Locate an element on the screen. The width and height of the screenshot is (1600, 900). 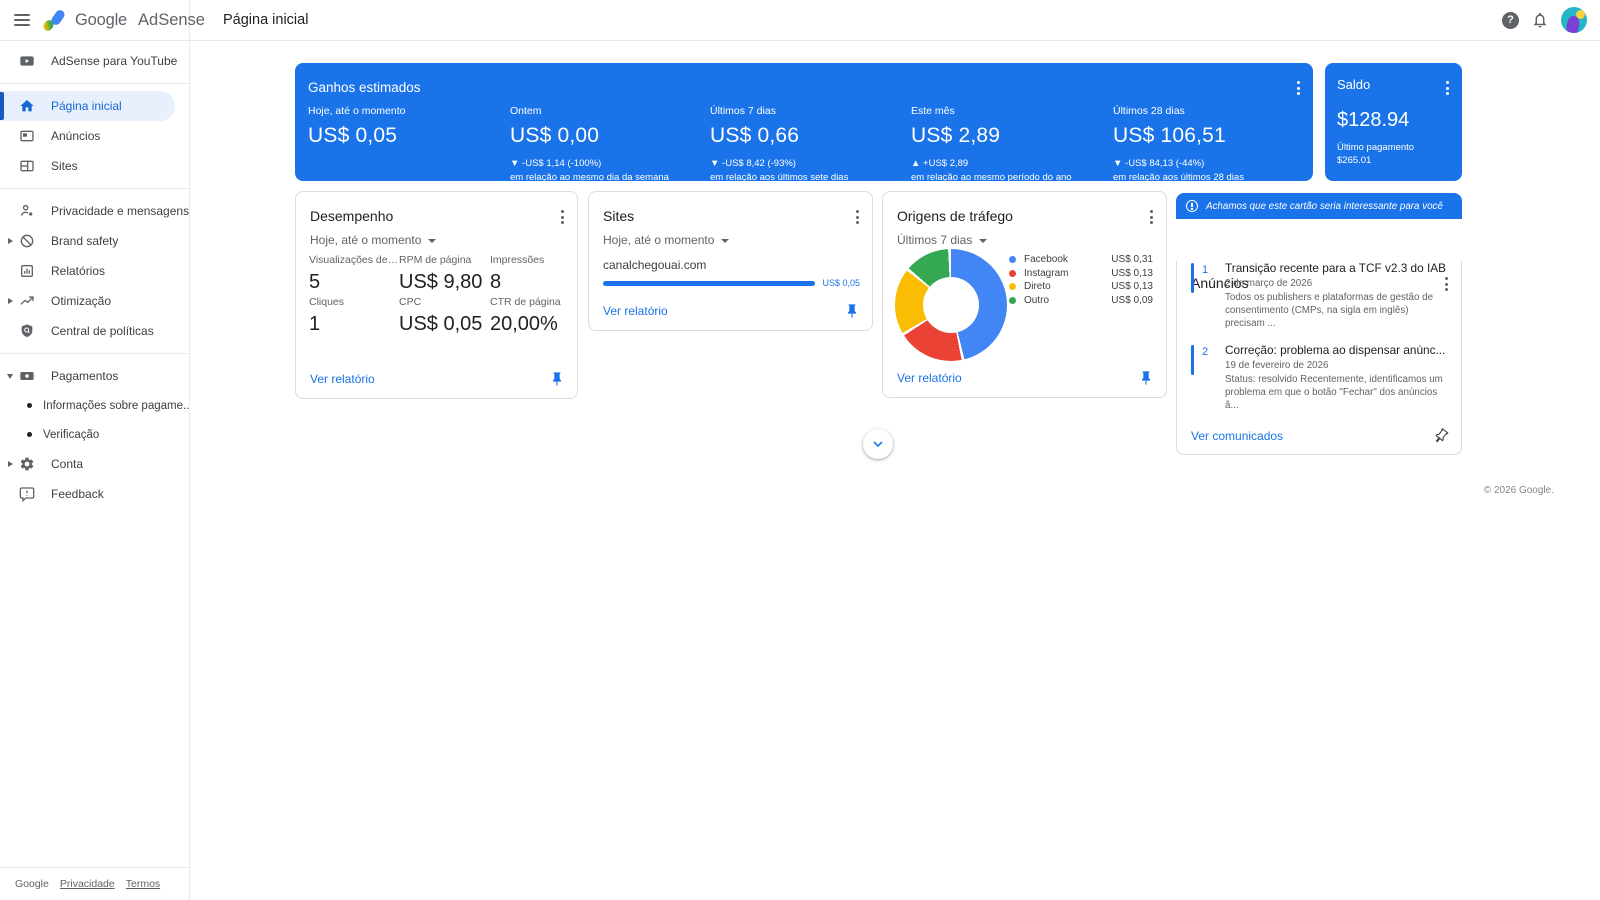
sidebar-item-ads: Anúncios is located at coordinates (94, 136).